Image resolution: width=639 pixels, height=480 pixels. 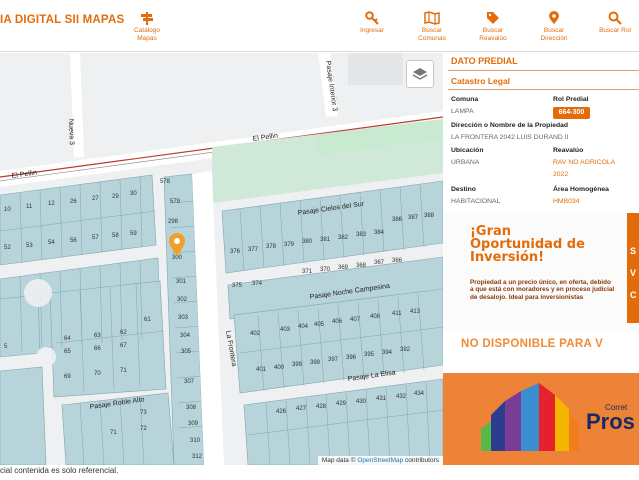 What do you see at coordinates (341, 404) in the screenshot?
I see `svg-text: 429` at bounding box center [341, 404].